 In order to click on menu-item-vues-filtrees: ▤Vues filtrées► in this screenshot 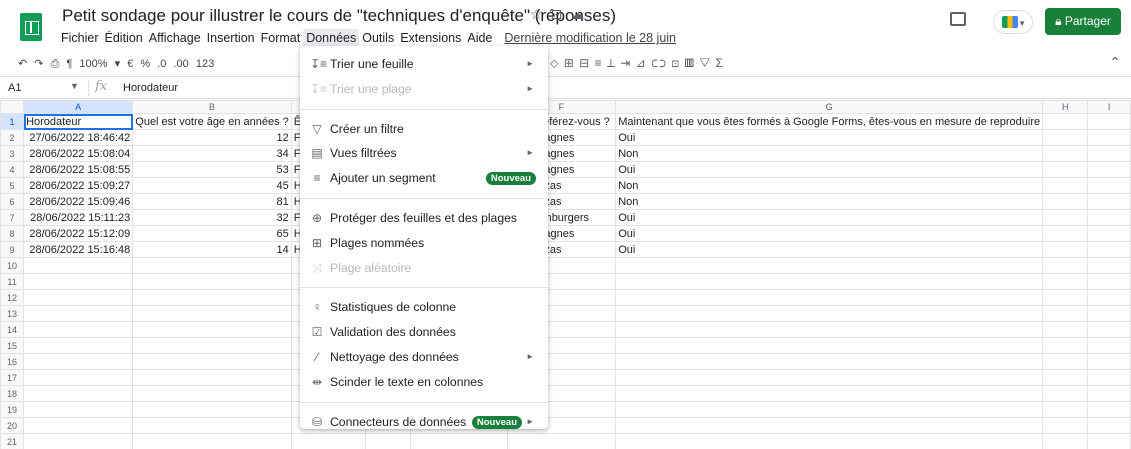, I will do `click(424, 153)`.